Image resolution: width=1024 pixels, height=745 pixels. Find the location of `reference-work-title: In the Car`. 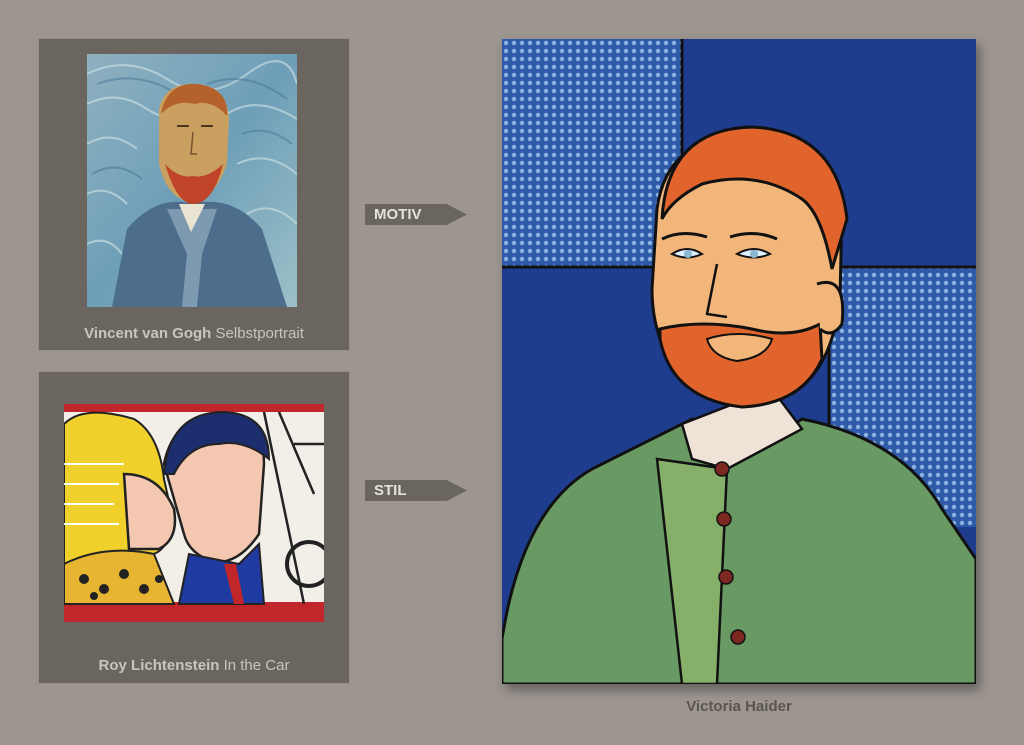

reference-work-title: In the Car is located at coordinates (256, 665).